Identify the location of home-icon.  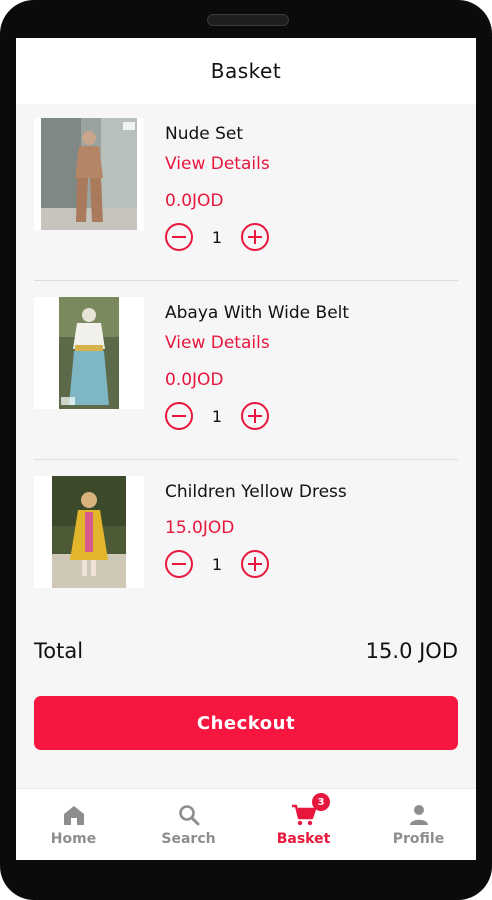
(74, 815).